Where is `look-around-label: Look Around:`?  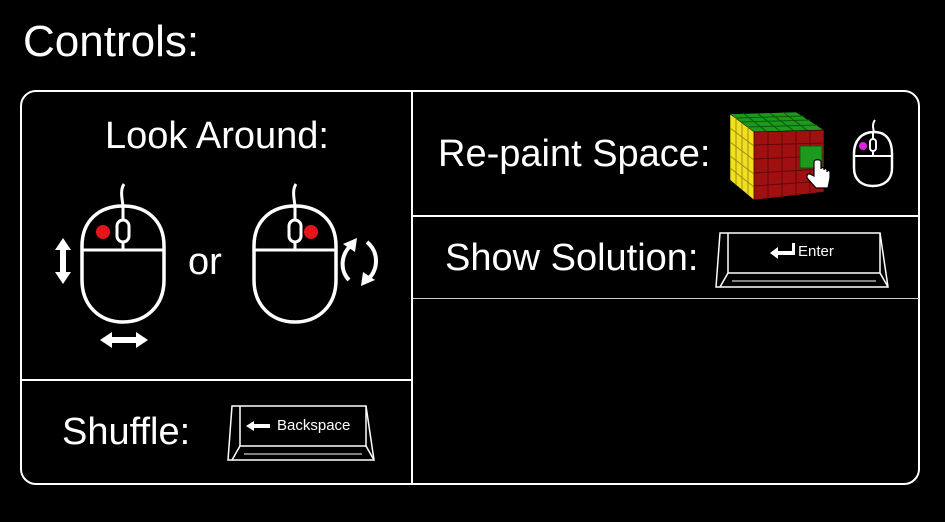
look-around-label: Look Around: is located at coordinates (217, 136).